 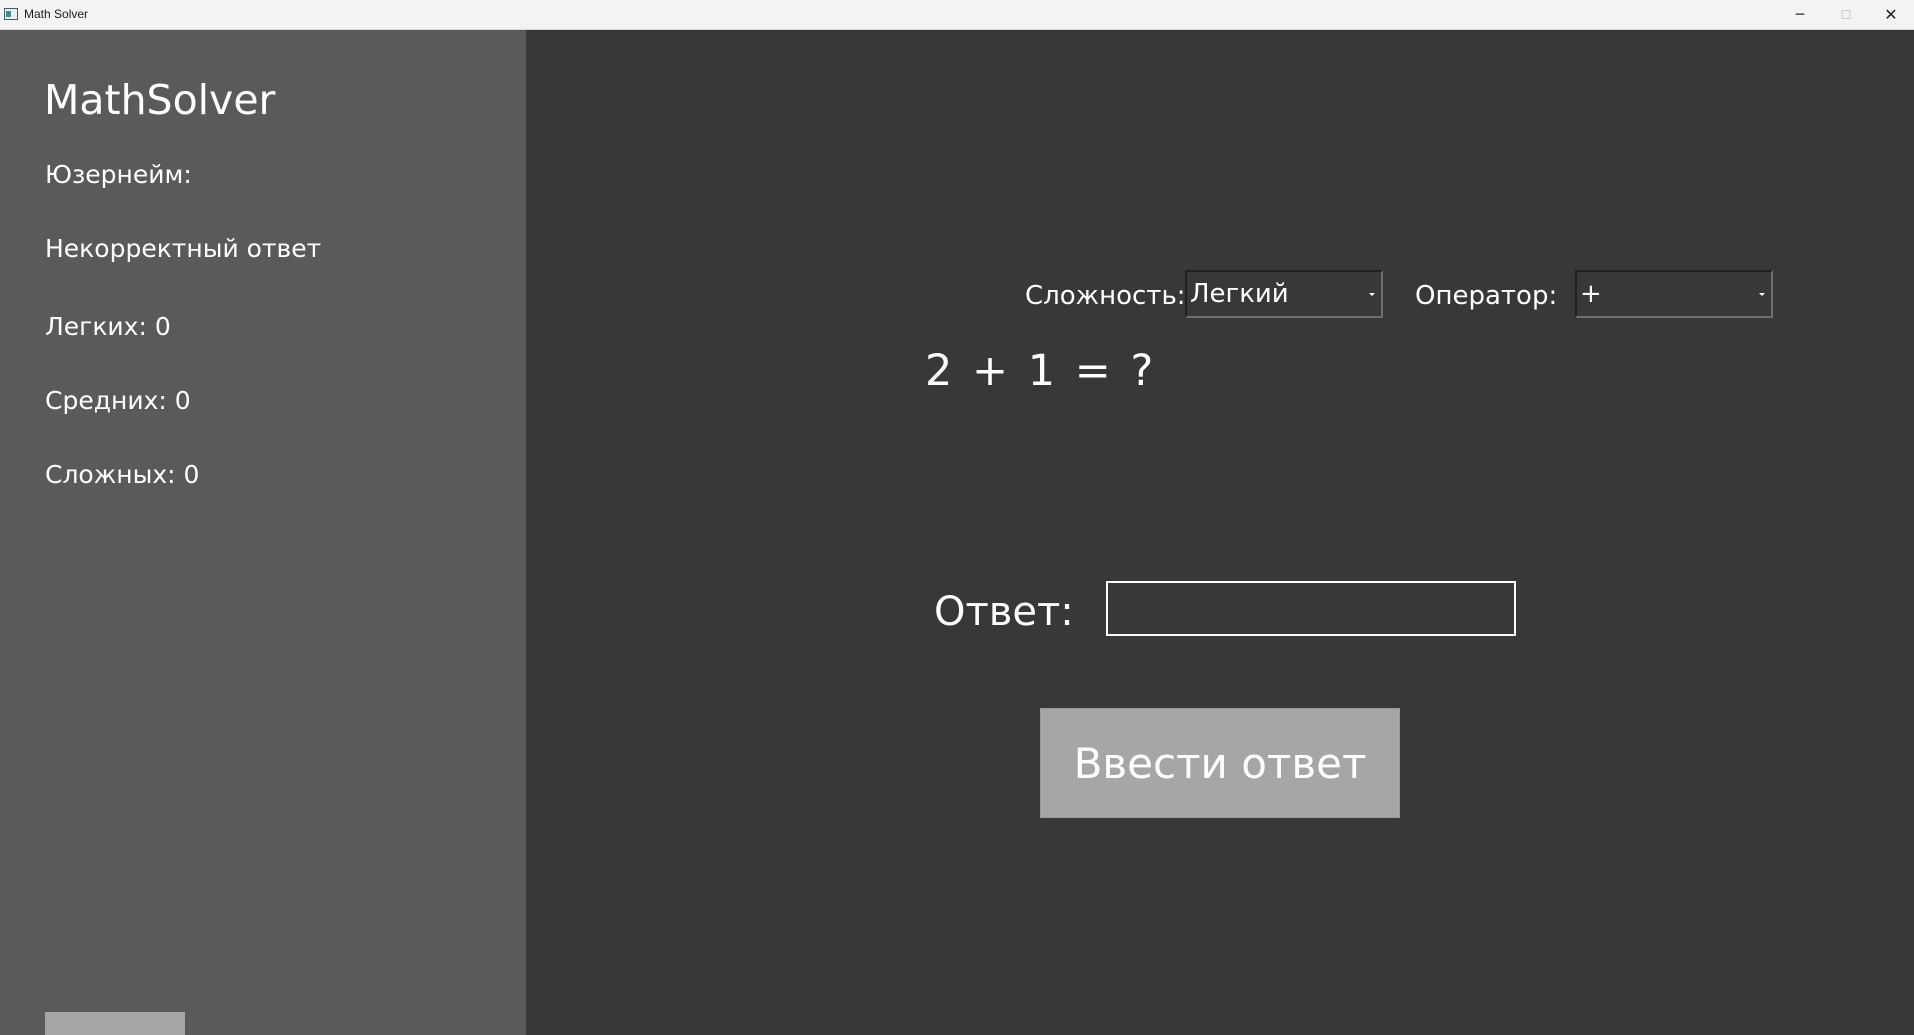 I want to click on difficulty-select: Легкий, so click(x=1284, y=294).